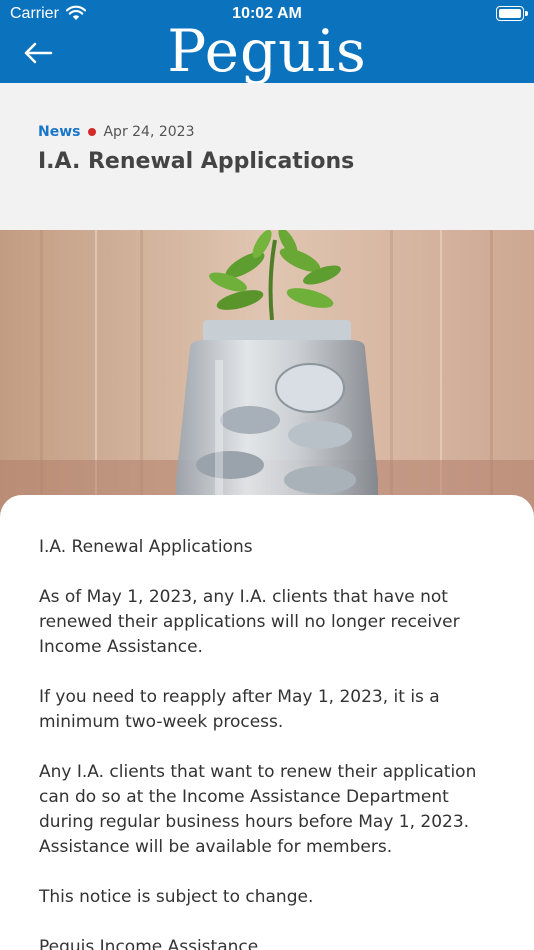 This screenshot has width=534, height=950. What do you see at coordinates (176, 897) in the screenshot?
I see `body-paragraph: This notice is subject to change.` at bounding box center [176, 897].